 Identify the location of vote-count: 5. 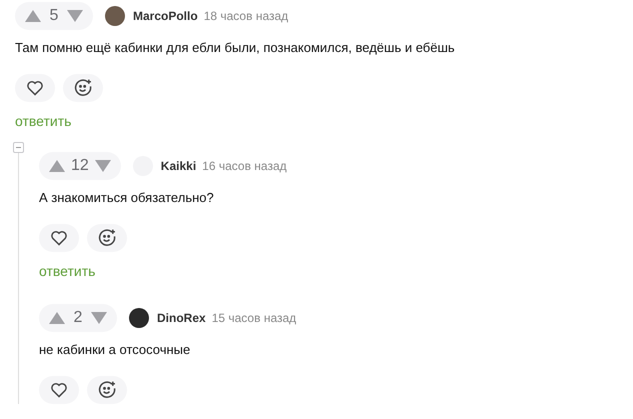
(54, 16).